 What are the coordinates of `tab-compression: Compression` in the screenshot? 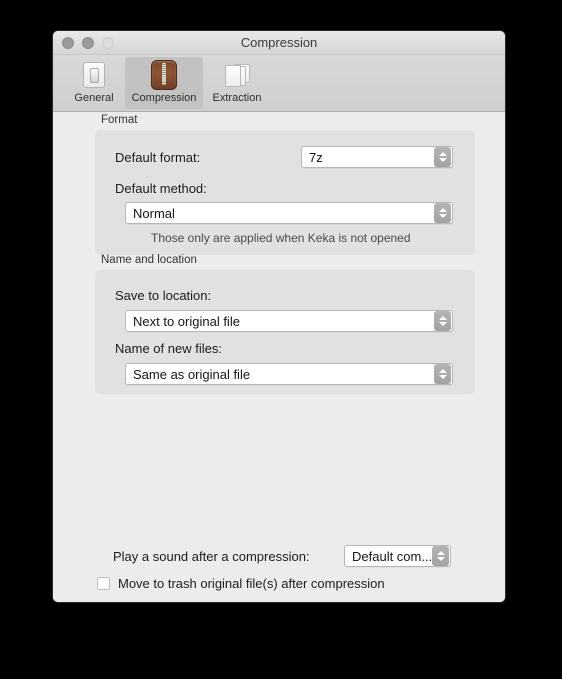 It's located at (164, 83).